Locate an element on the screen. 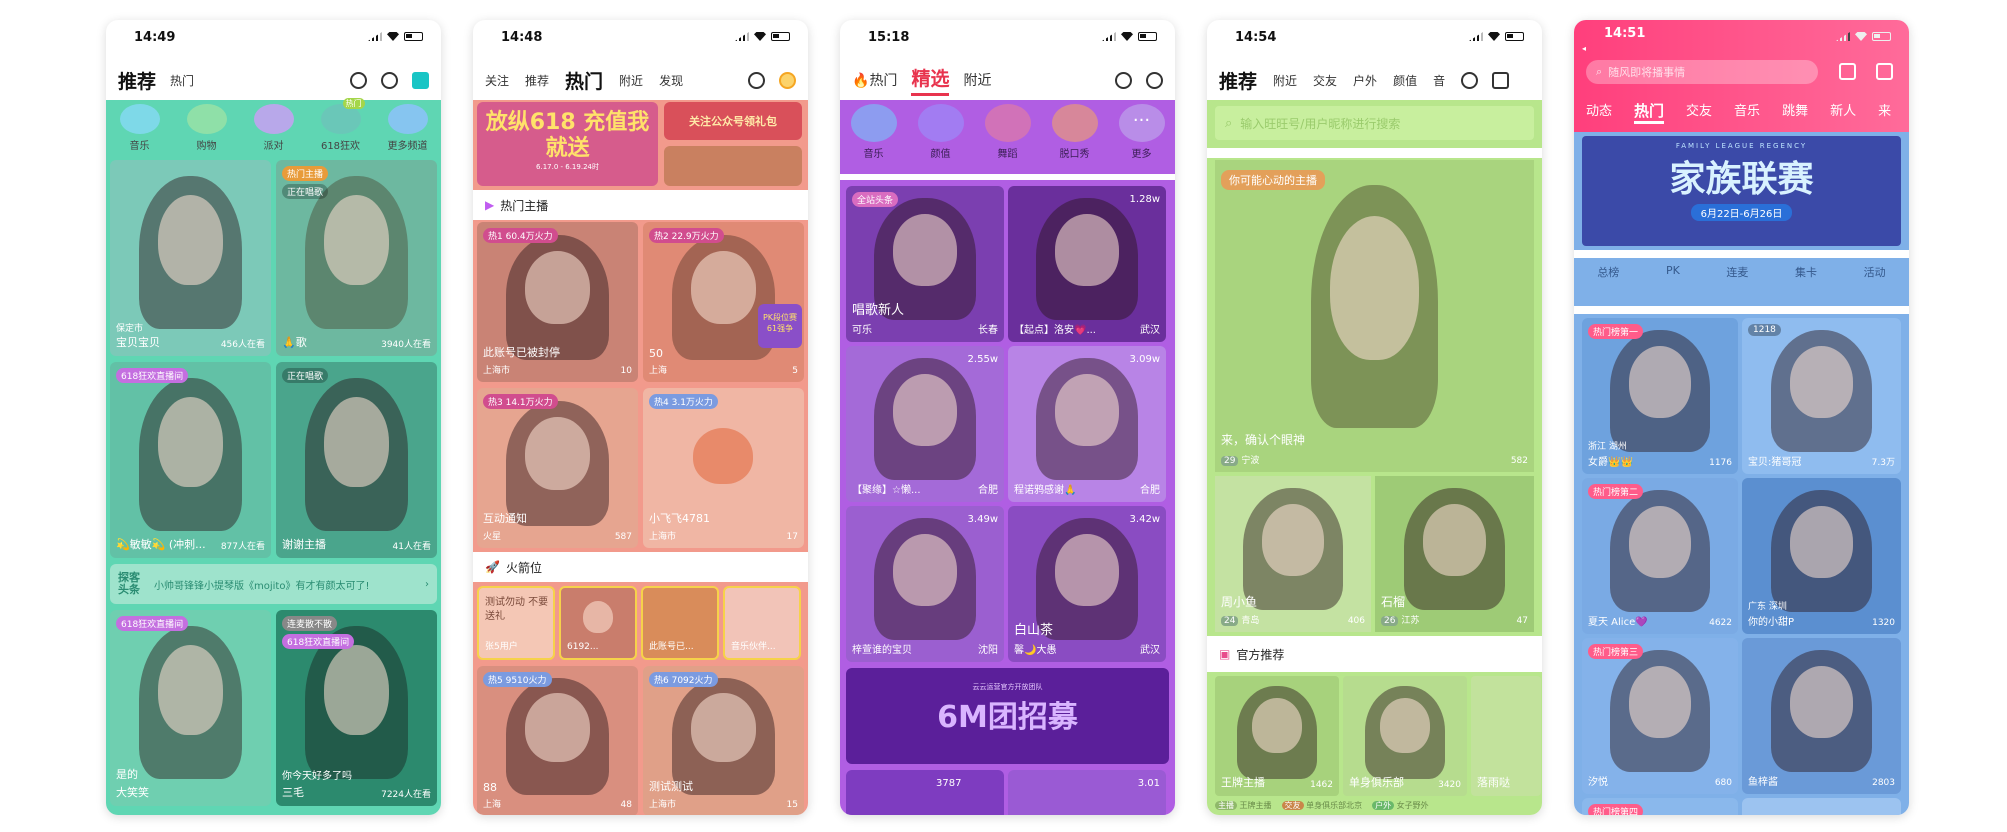  quick-activity: 活动 is located at coordinates (1875, 272).